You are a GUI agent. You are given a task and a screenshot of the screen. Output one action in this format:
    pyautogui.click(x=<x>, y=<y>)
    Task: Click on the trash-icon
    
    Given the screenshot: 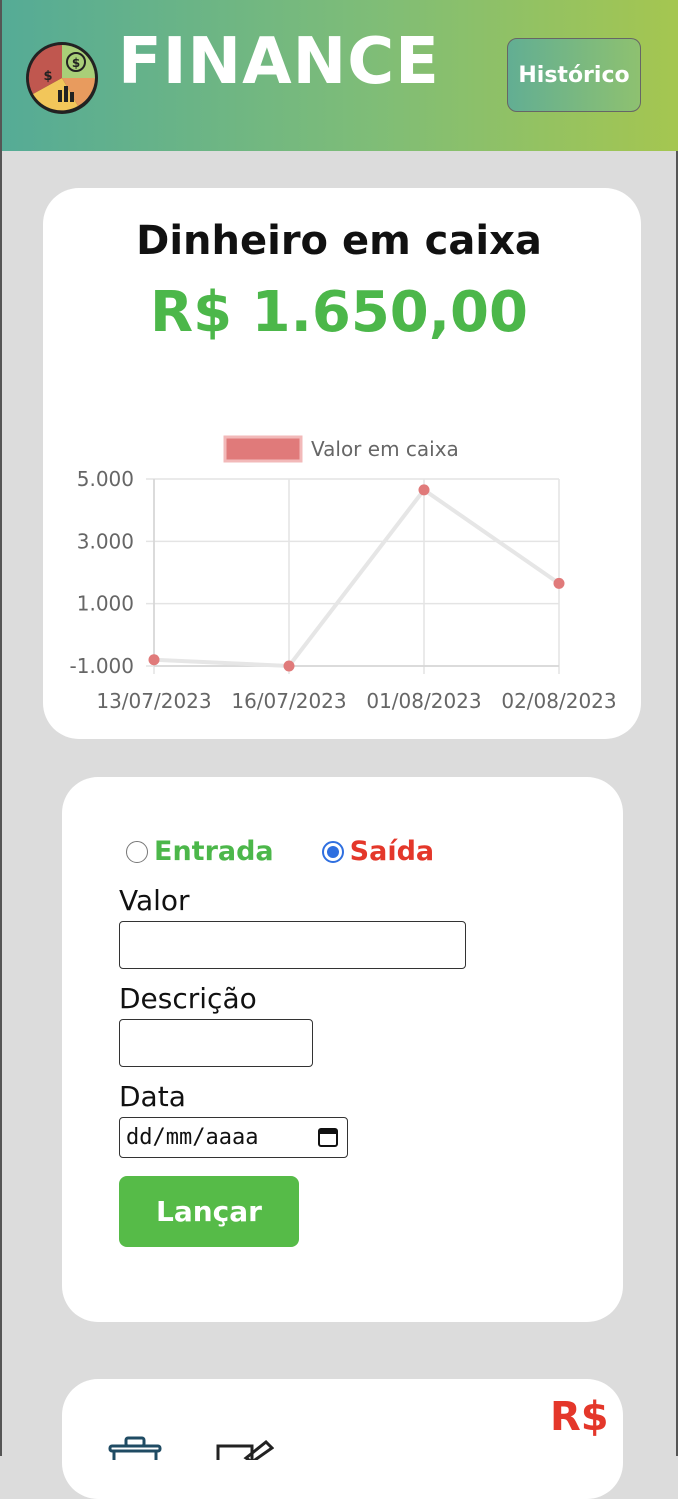 What is the action you would take?
    pyautogui.click(x=135, y=1448)
    